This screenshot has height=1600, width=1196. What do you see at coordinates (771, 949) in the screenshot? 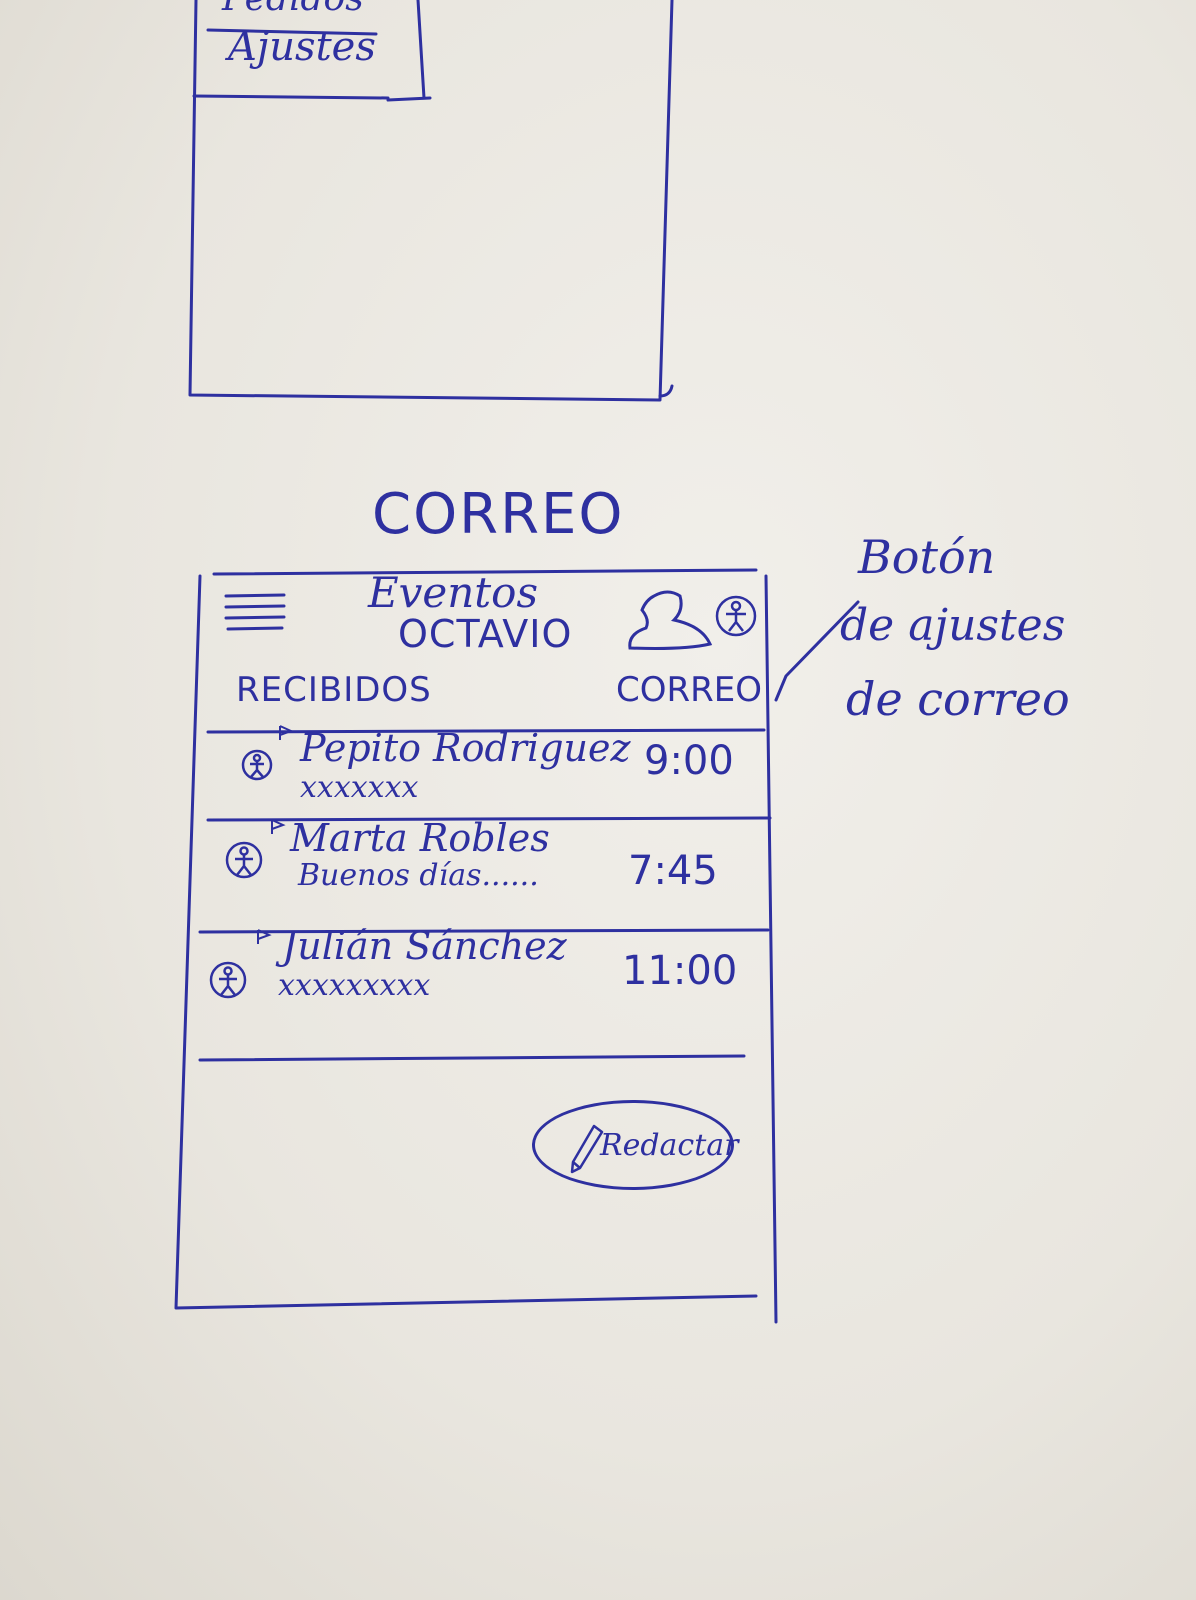
I see `phone-right-border` at bounding box center [771, 949].